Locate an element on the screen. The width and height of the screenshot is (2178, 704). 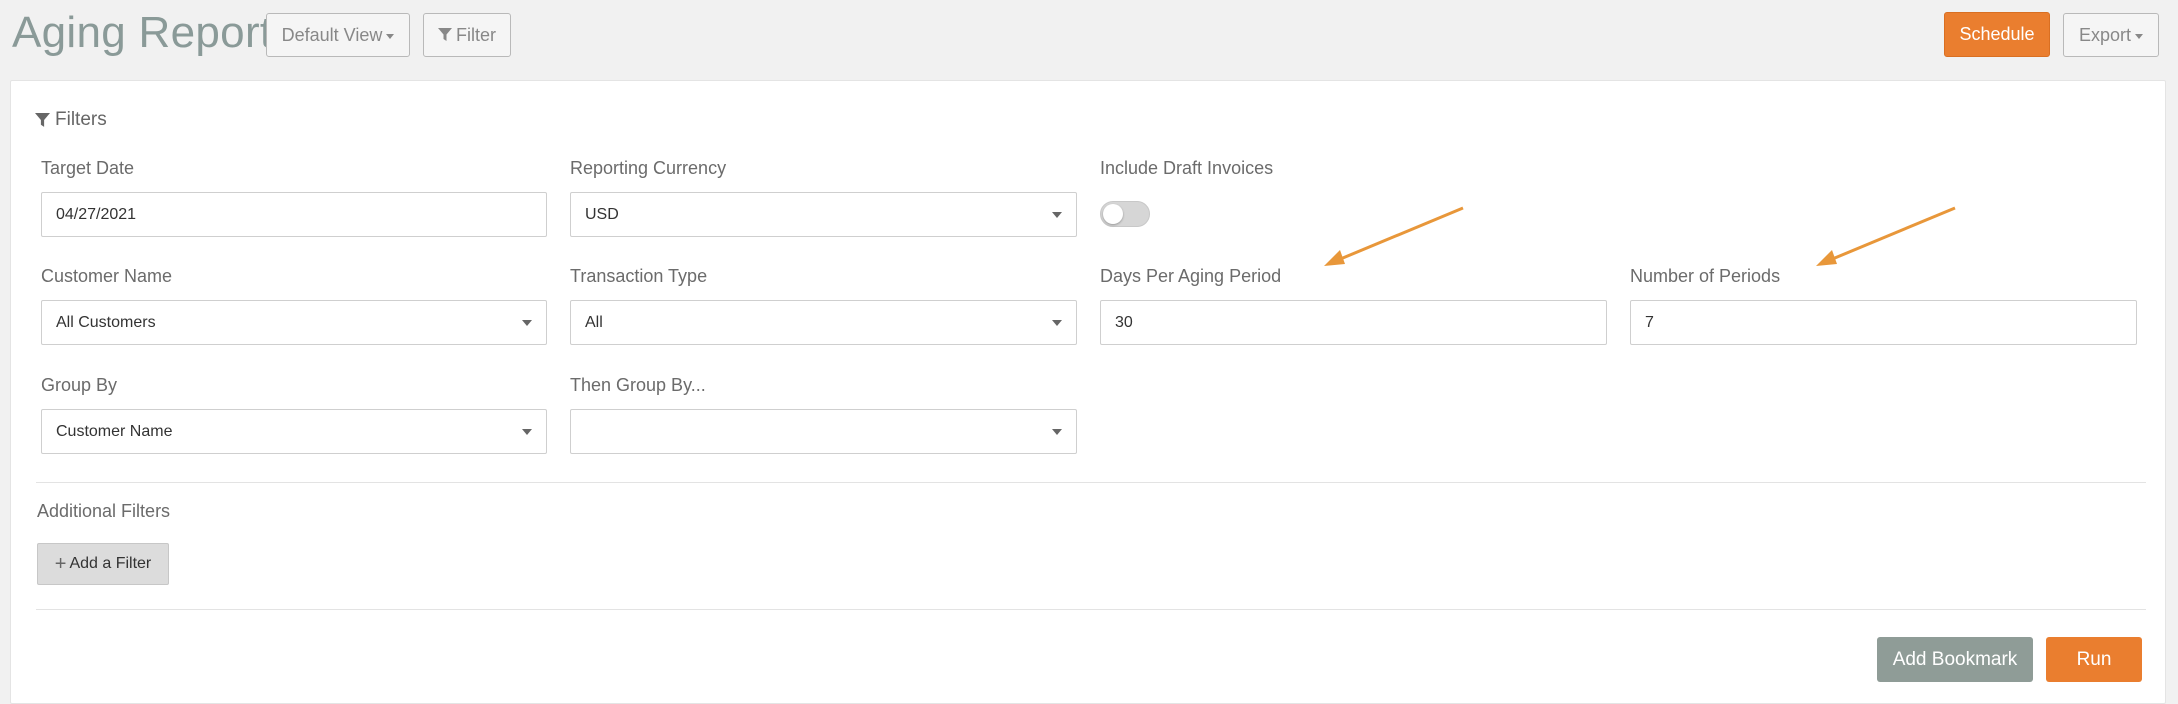
include-draft-toggle is located at coordinates (1125, 214).